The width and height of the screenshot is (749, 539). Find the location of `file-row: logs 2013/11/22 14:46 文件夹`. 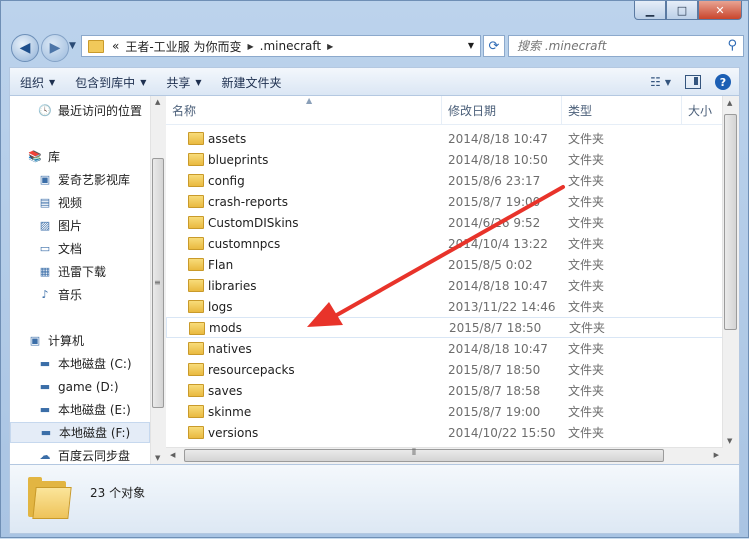

file-row: logs 2013/11/22 14:46 文件夹 is located at coordinates (444, 306).